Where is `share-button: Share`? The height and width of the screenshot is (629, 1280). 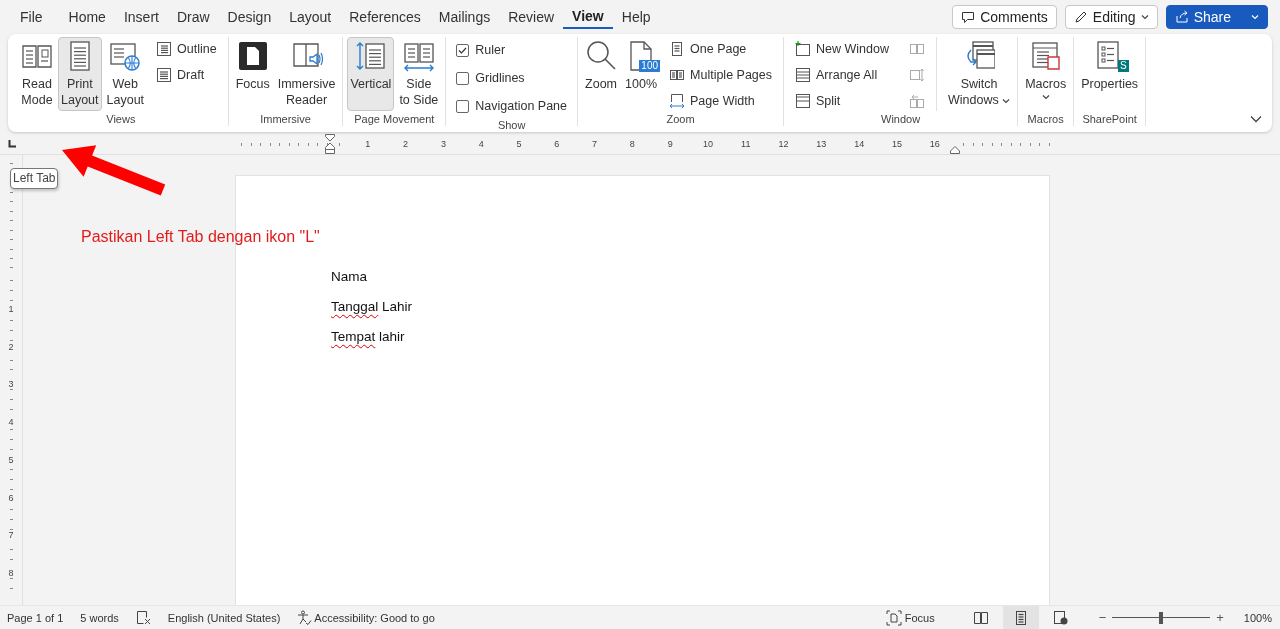
share-button: Share is located at coordinates (1216, 17).